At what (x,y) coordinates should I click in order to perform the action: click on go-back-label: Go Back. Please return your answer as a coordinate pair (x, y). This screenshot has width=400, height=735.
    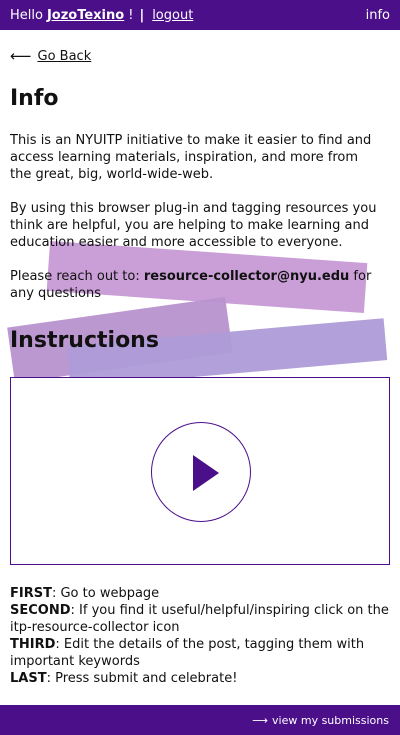
    Looking at the image, I should click on (64, 56).